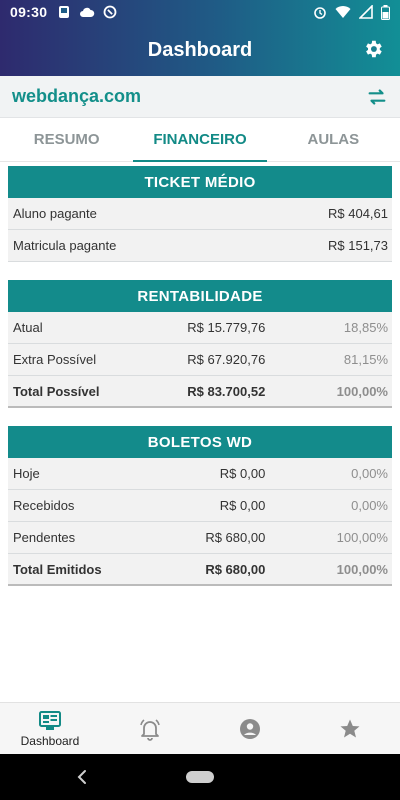  Describe the element at coordinates (64, 12) in the screenshot. I see `notification-icon` at that location.